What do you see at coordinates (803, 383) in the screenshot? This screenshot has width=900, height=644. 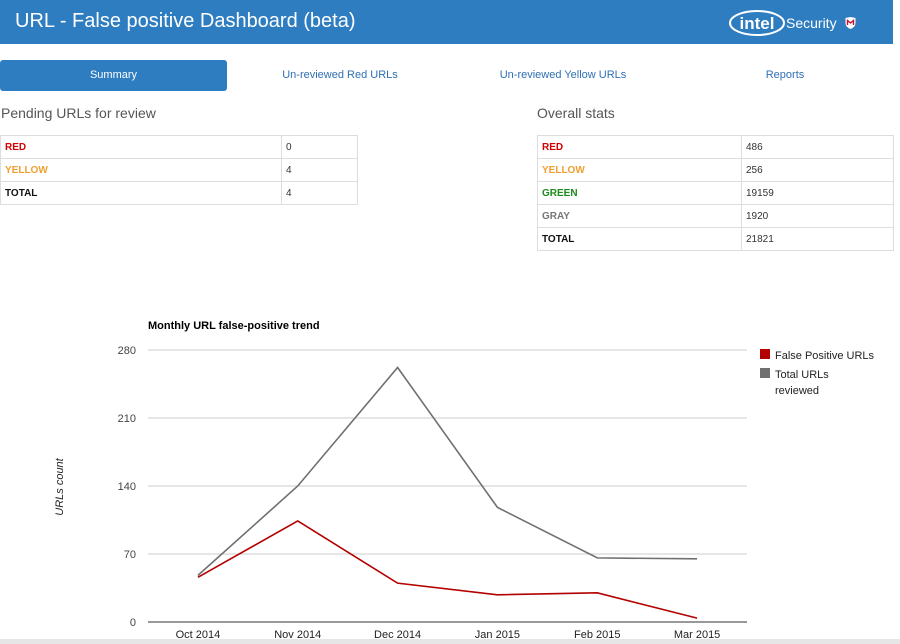 I see `legend-label-total-reviewed: Total URLs reviewed` at bounding box center [803, 383].